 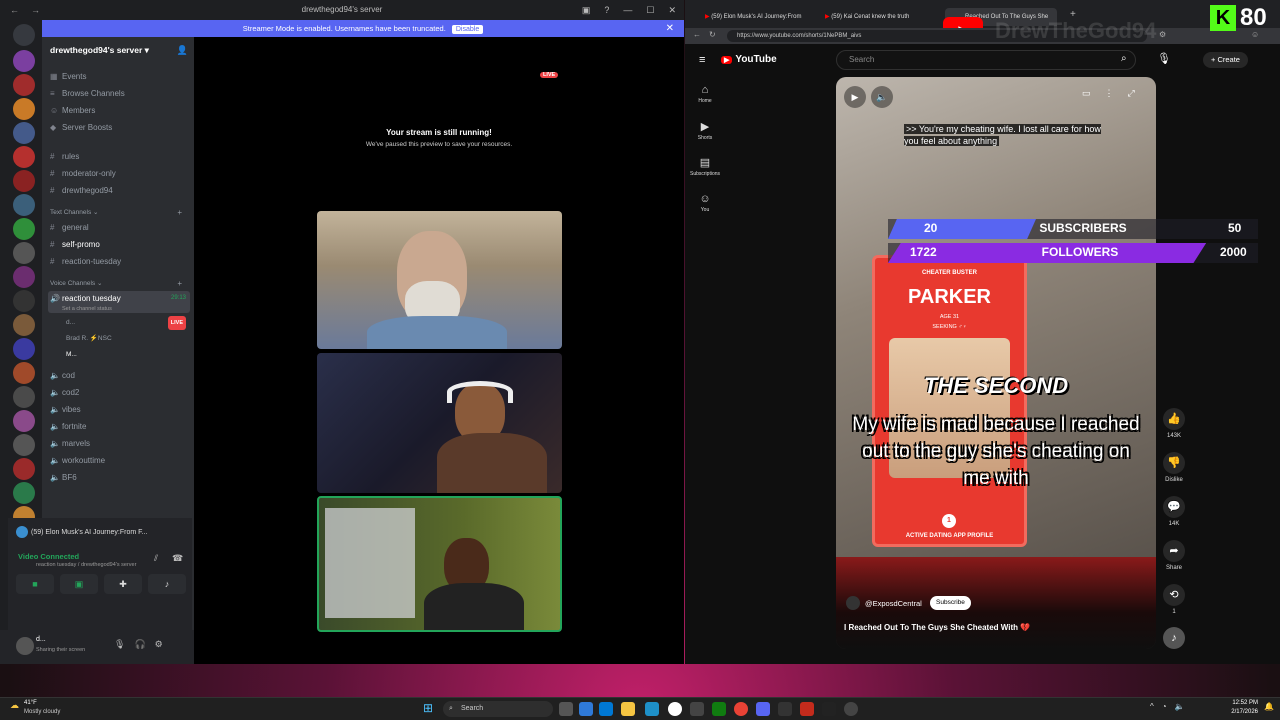 What do you see at coordinates (741, 709) in the screenshot?
I see `chrome-icon` at bounding box center [741, 709].